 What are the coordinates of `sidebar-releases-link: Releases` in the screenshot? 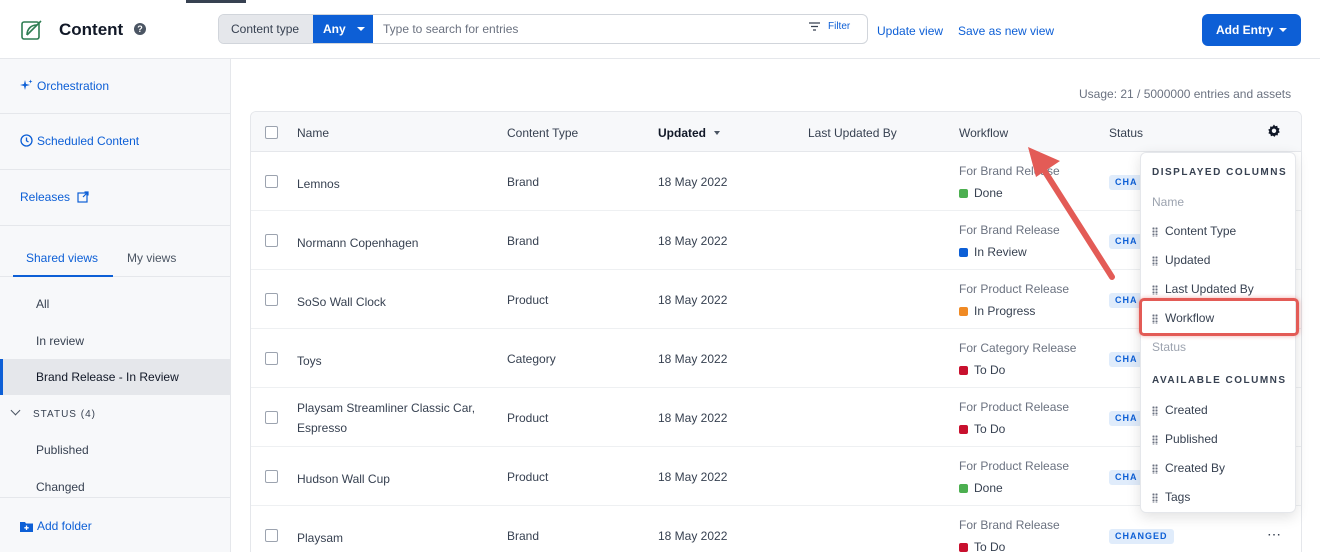 It's located at (56, 197).